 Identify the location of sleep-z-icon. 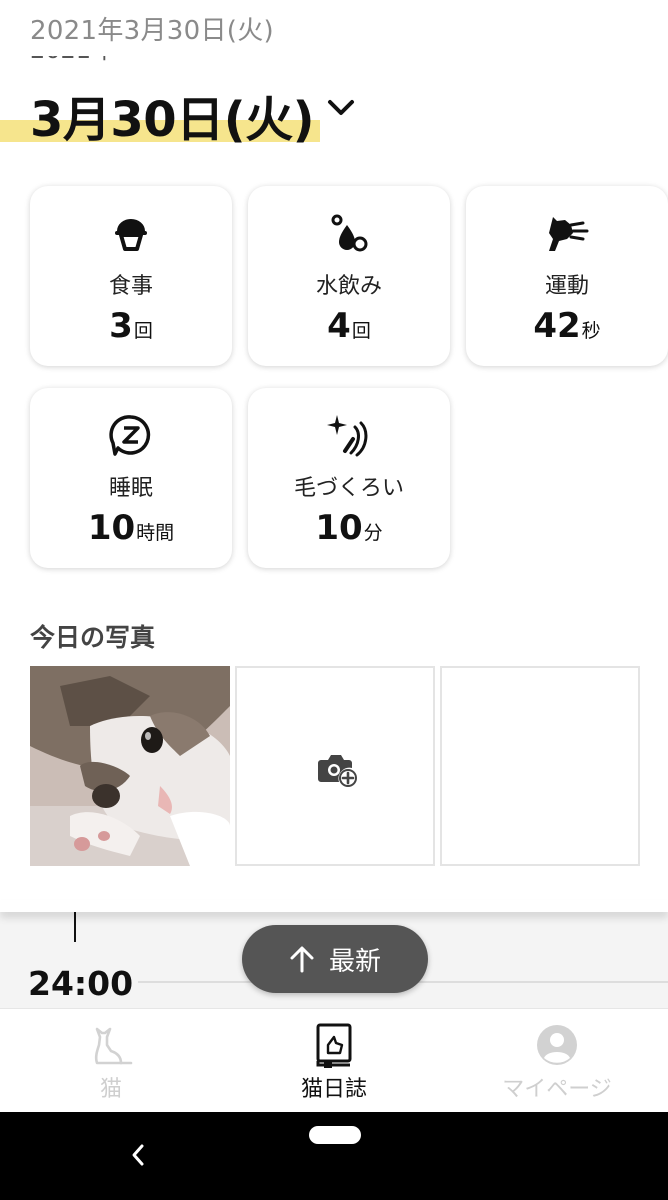
(131, 435).